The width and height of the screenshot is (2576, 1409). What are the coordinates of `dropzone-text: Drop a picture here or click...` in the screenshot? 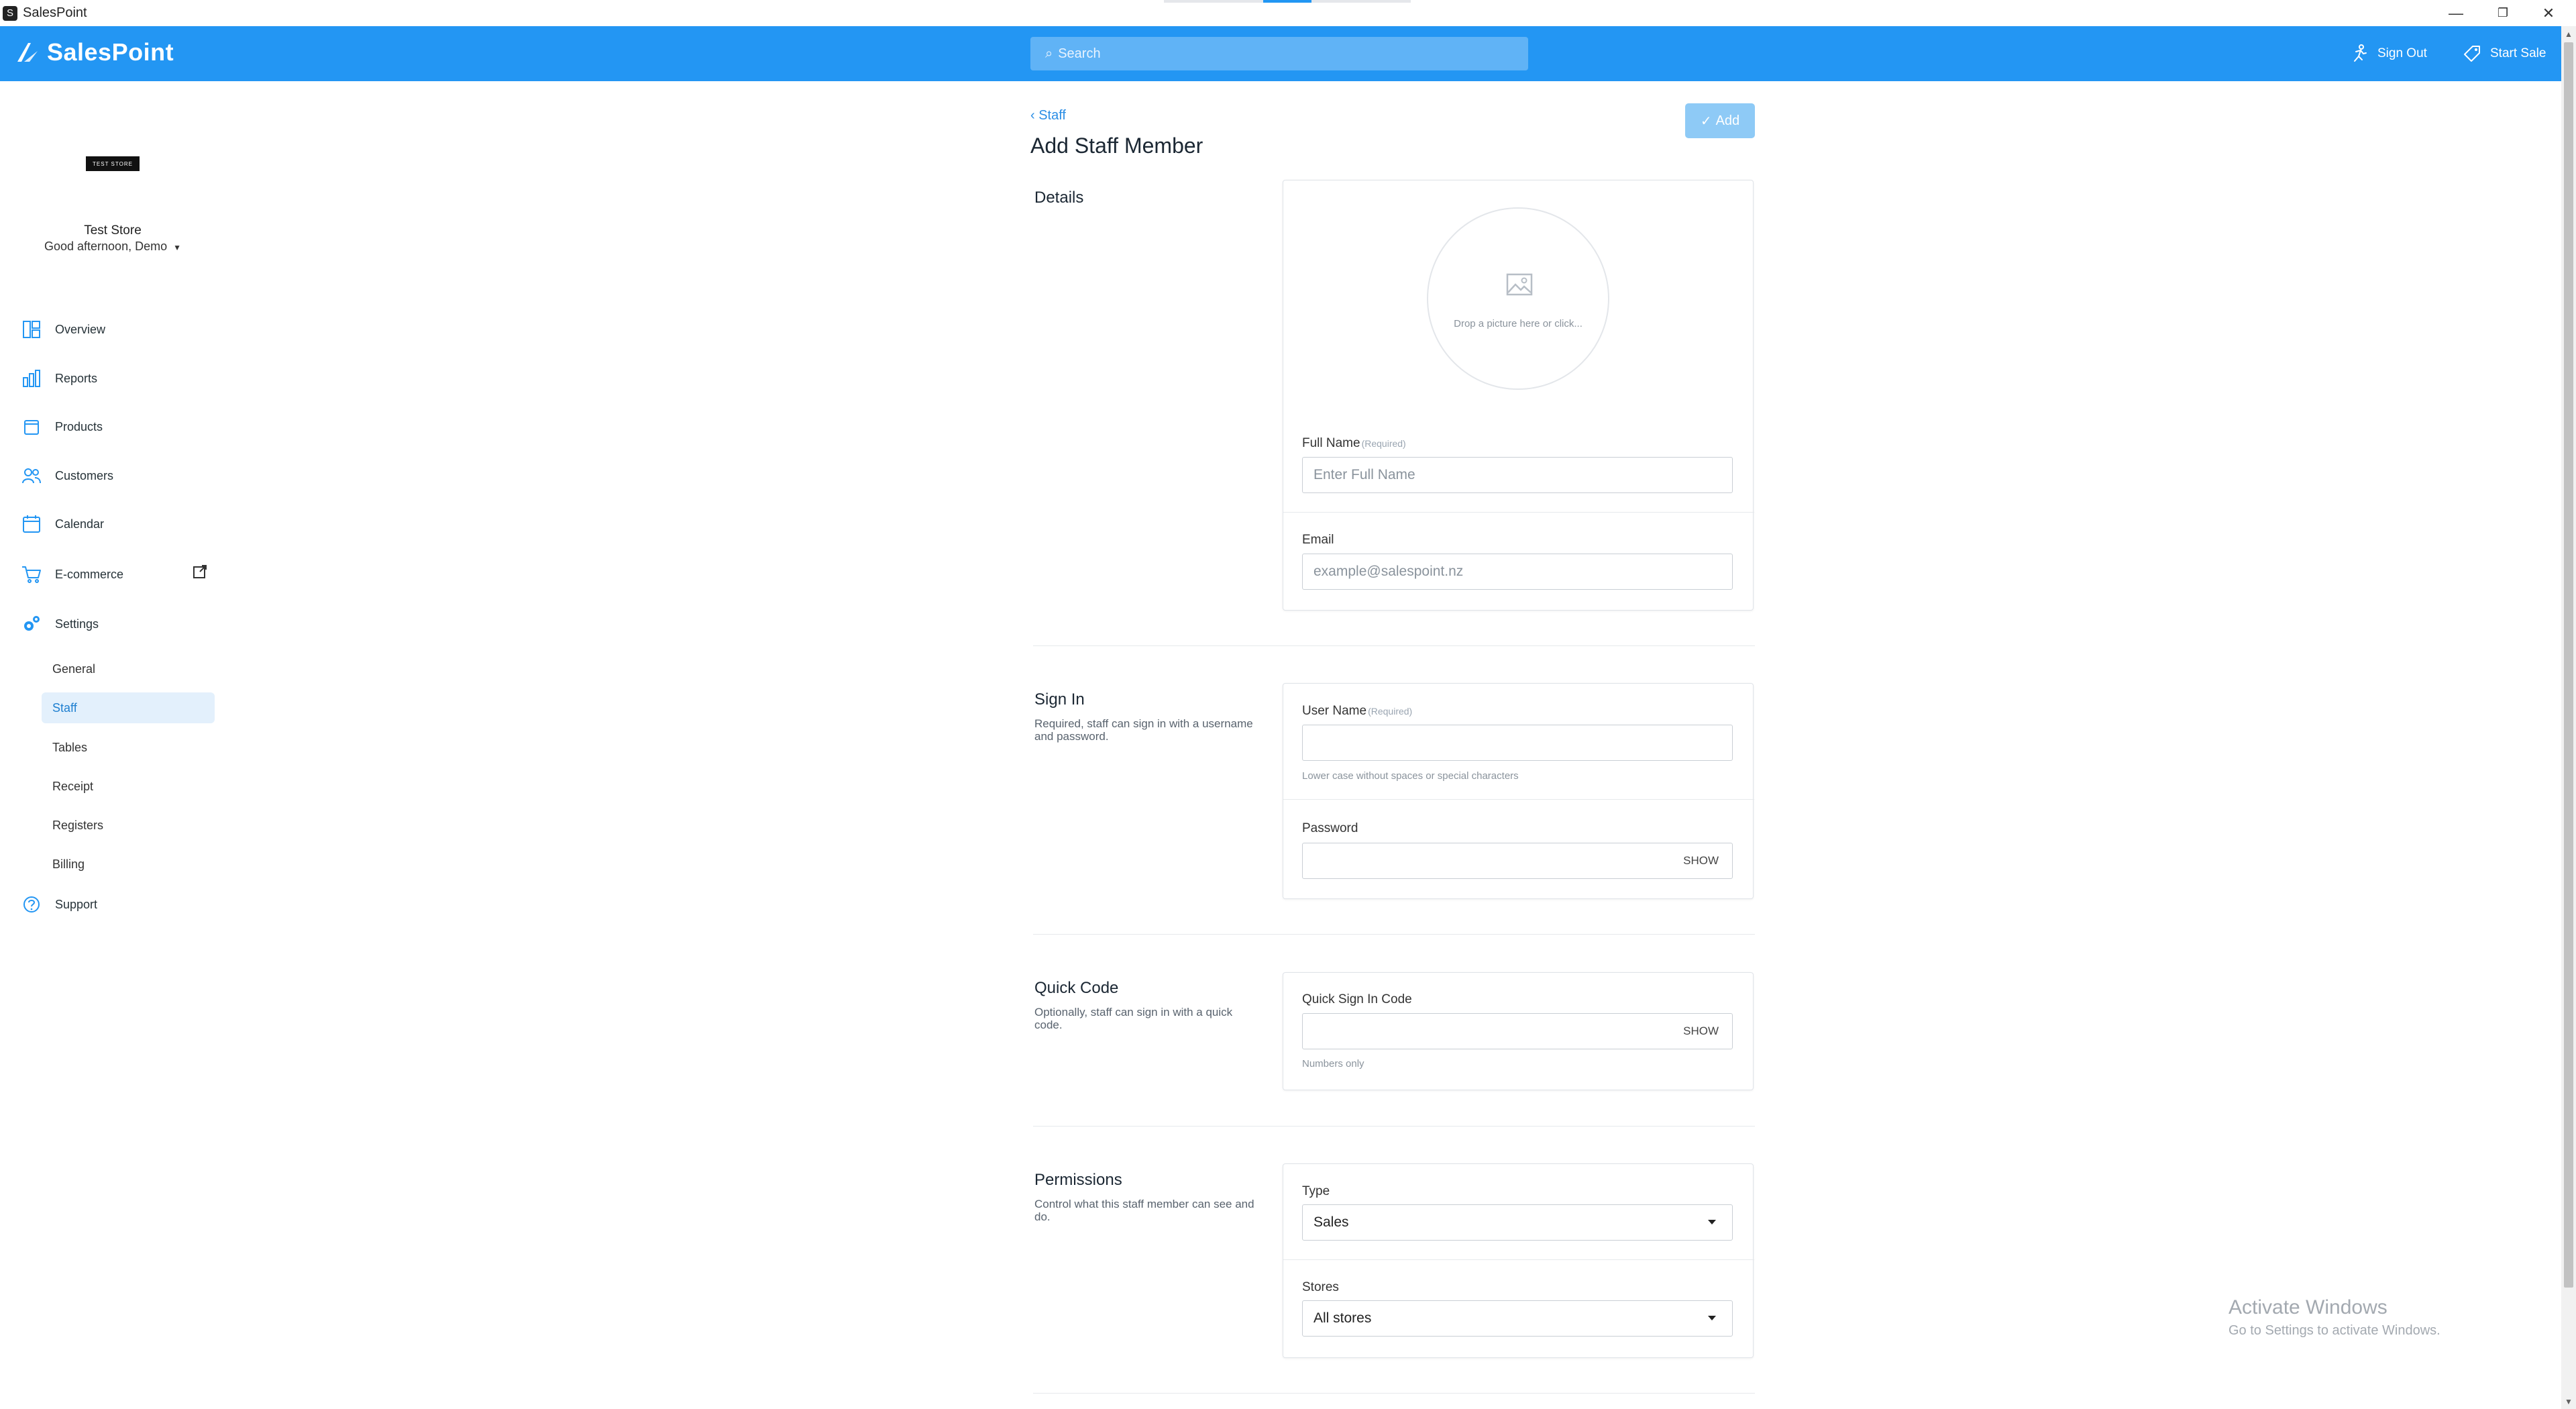 It's located at (1518, 323).